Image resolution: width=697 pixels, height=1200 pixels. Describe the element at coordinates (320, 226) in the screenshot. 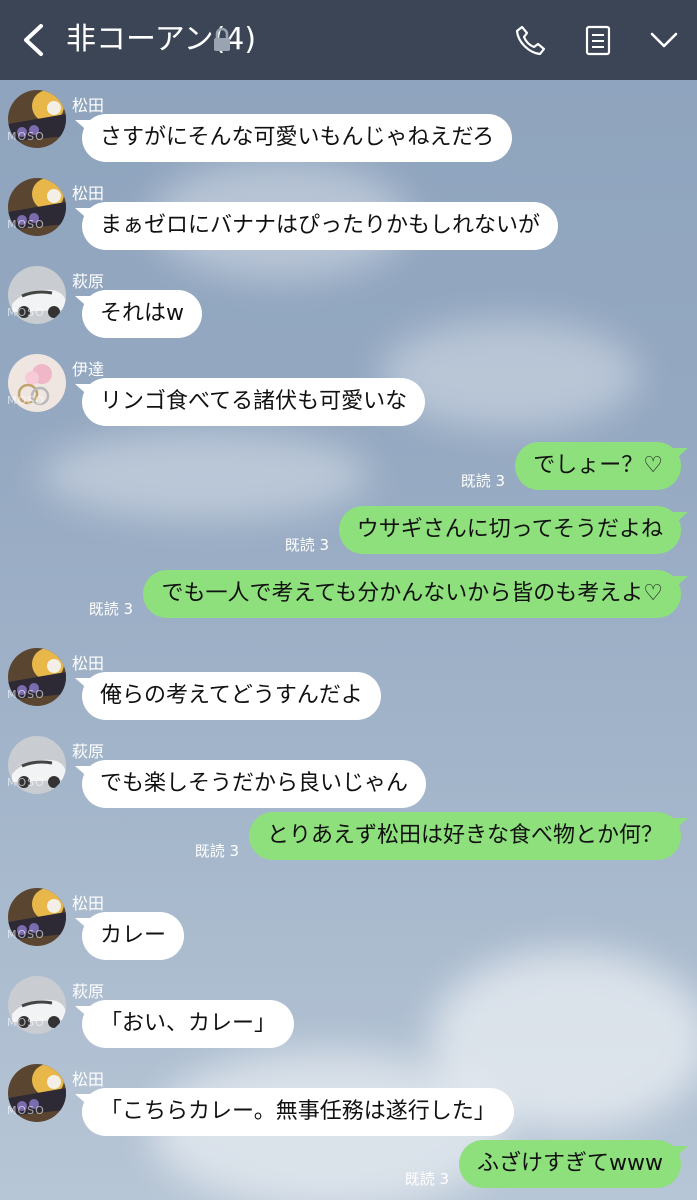

I see `message-bubble: まぁゼロにバナナはぴったりかもしれないが` at that location.